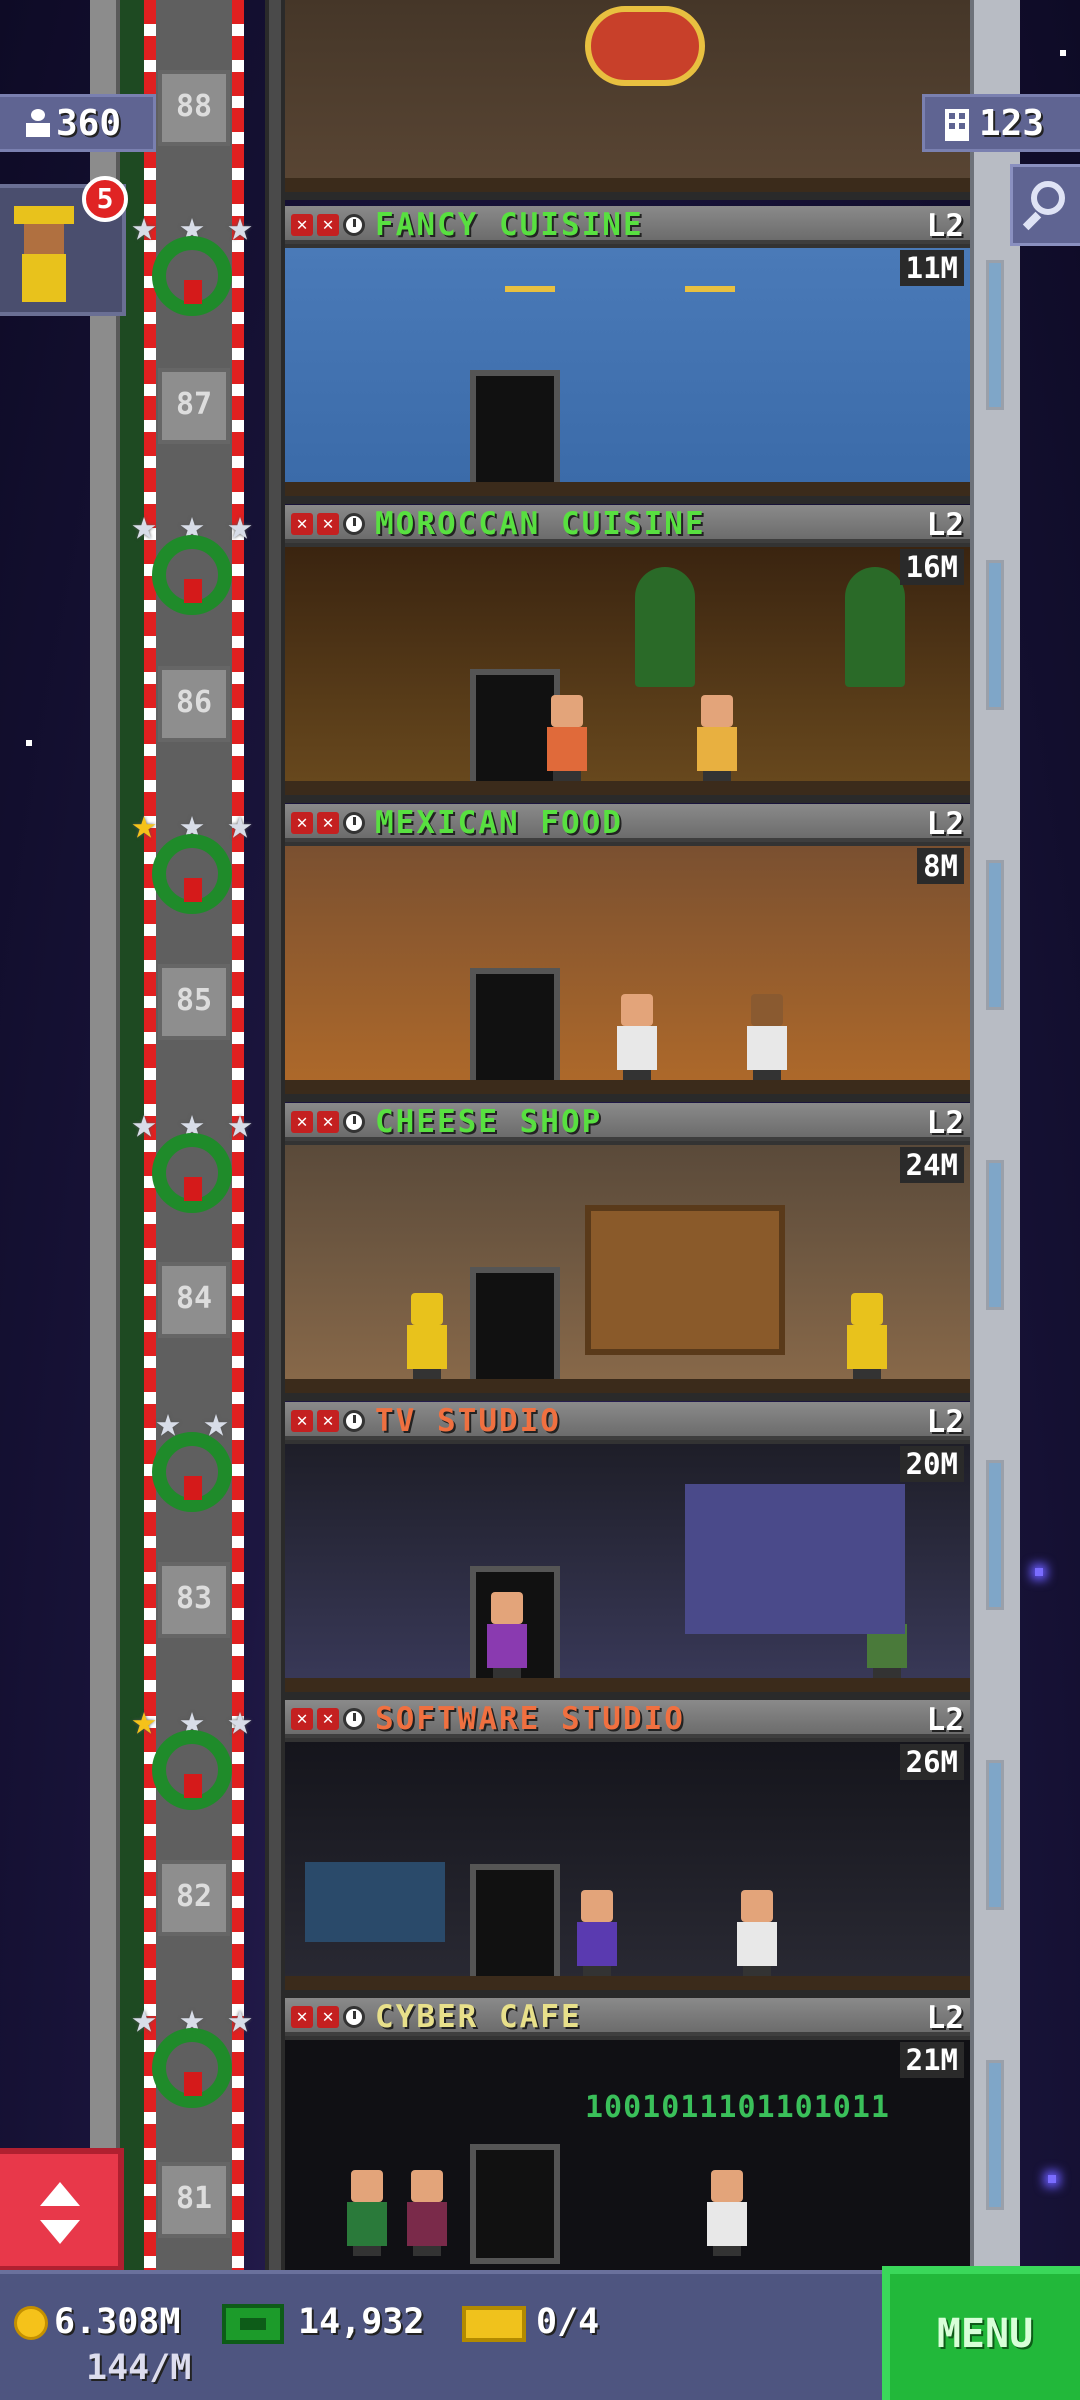 This screenshot has height=2400, width=1080. Describe the element at coordinates (627, 1252) in the screenshot. I see `floor-cheese-shop: ✕ ✕ CHEESE SHOP L2 24M` at that location.